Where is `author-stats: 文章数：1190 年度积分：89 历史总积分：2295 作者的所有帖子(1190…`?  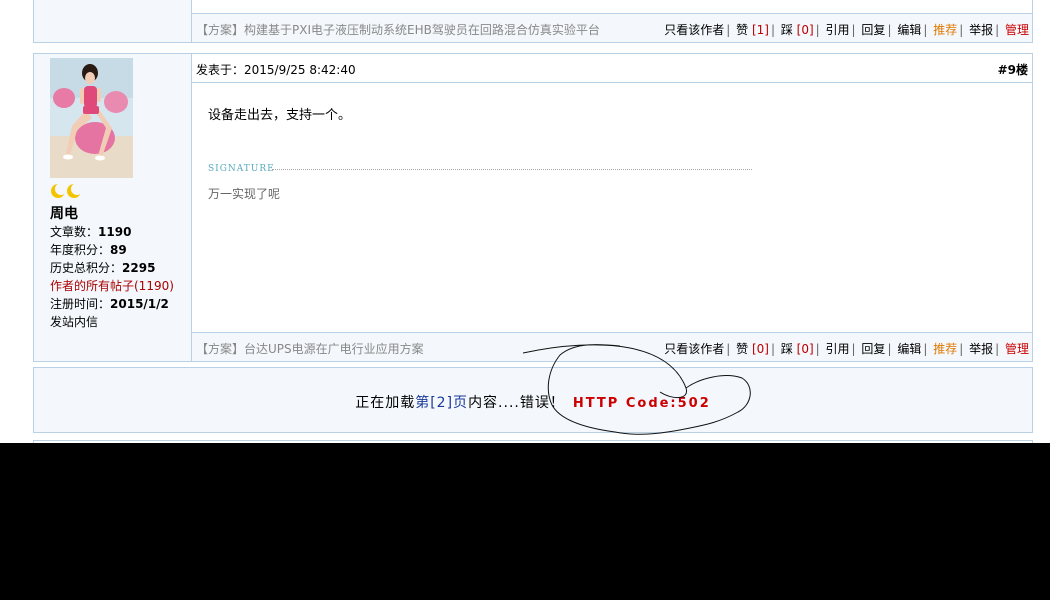
author-stats: 文章数：1190 年度积分：89 历史总积分：2295 作者的所有帖子(1190… is located at coordinates (112, 277).